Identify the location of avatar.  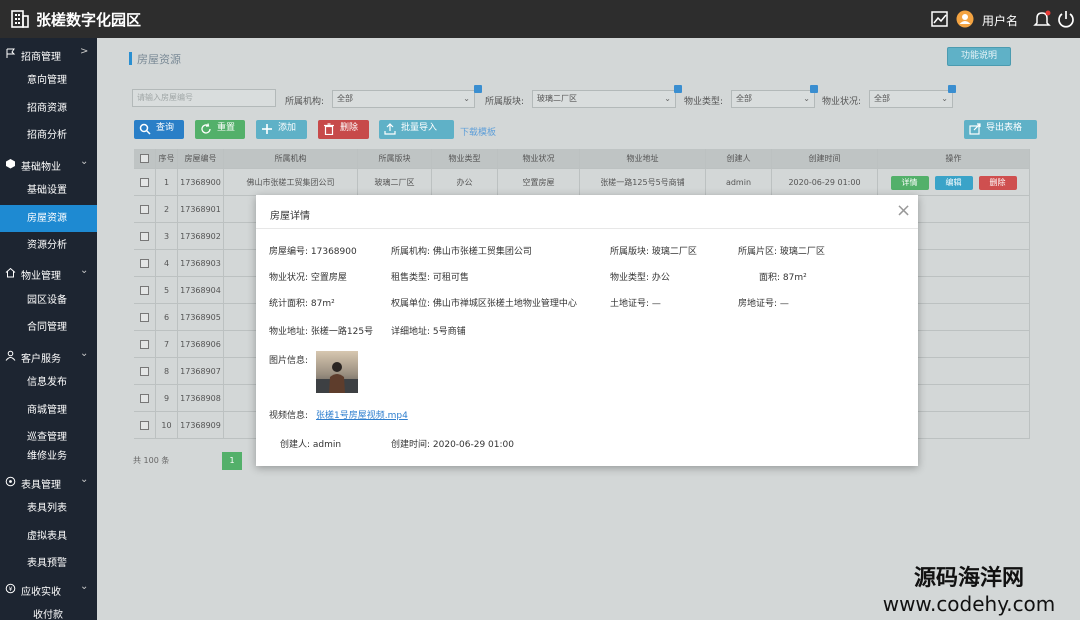
(965, 19).